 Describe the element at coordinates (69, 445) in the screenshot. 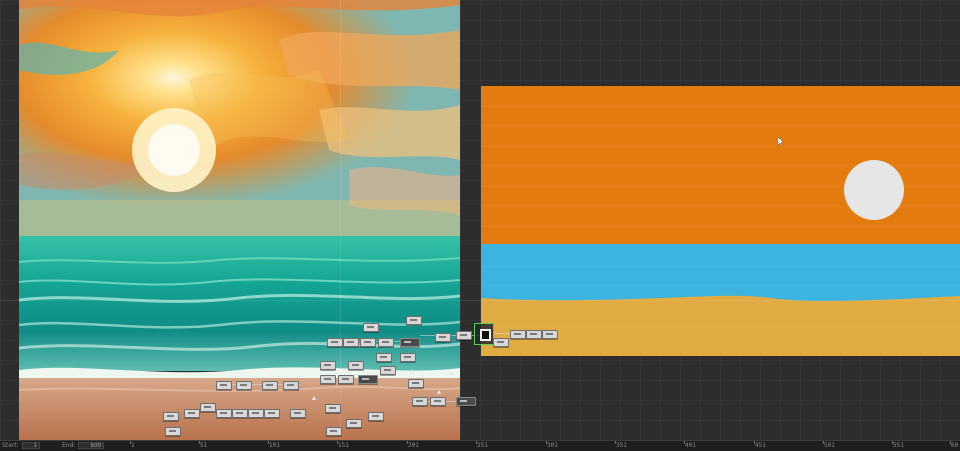

I see `end-label: End:` at that location.